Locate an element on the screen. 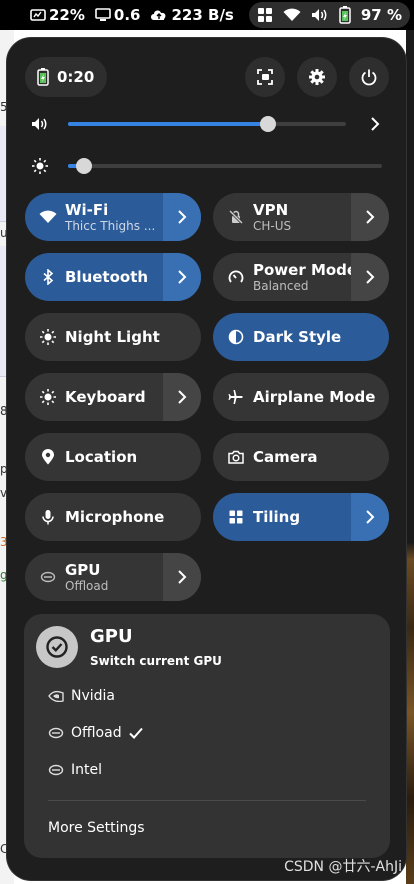 The height and width of the screenshot is (884, 414). toggle-location: Location is located at coordinates (113, 457).